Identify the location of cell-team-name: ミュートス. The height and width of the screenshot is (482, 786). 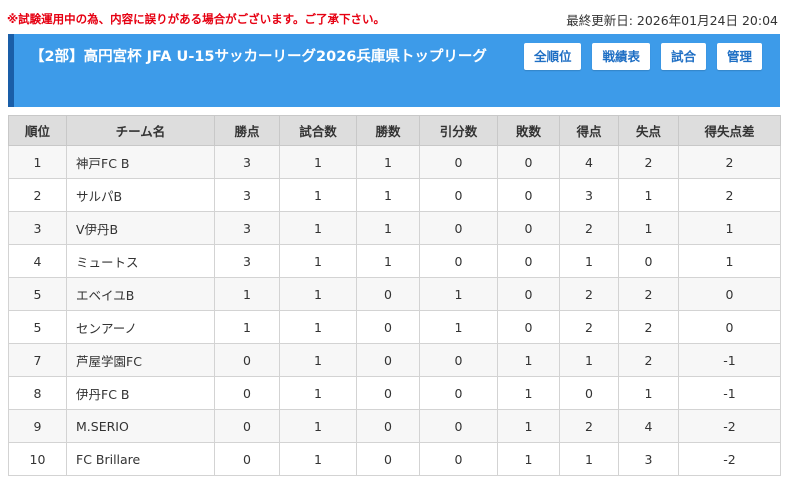
(140, 261).